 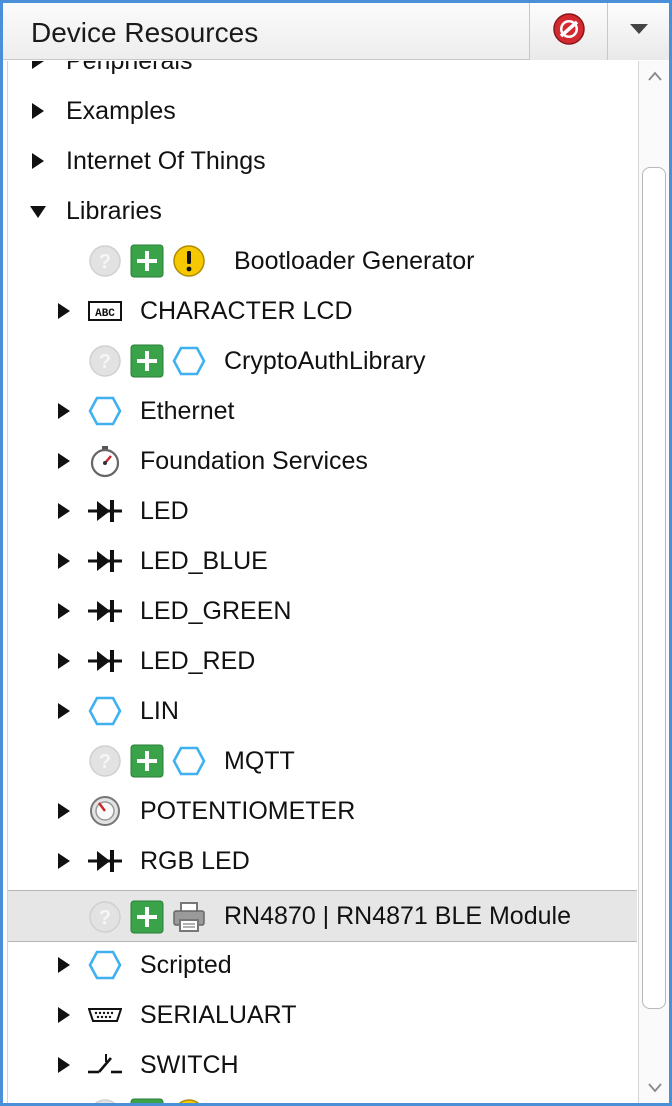 I want to click on tree-row-led-green: LED_GREEN, so click(x=322, y=611).